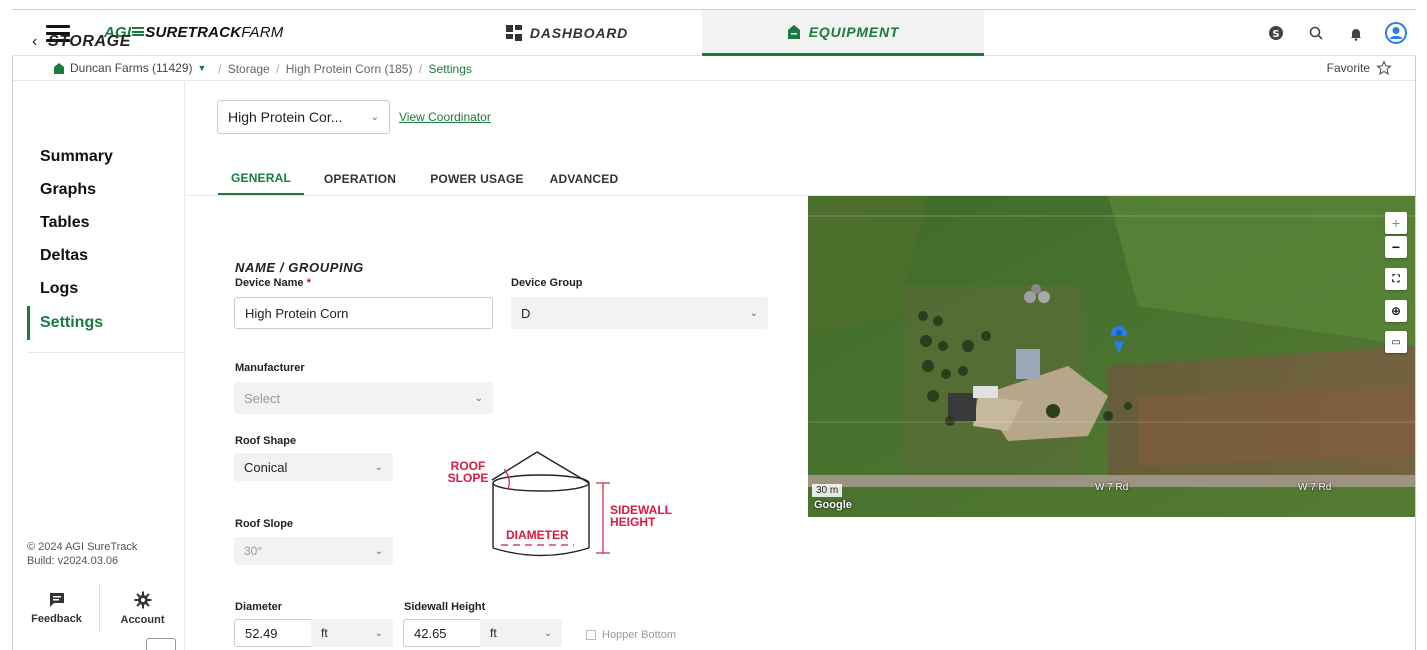 This screenshot has height=650, width=1427. What do you see at coordinates (68, 190) in the screenshot?
I see `sidebar-item-graphs: Graphs` at bounding box center [68, 190].